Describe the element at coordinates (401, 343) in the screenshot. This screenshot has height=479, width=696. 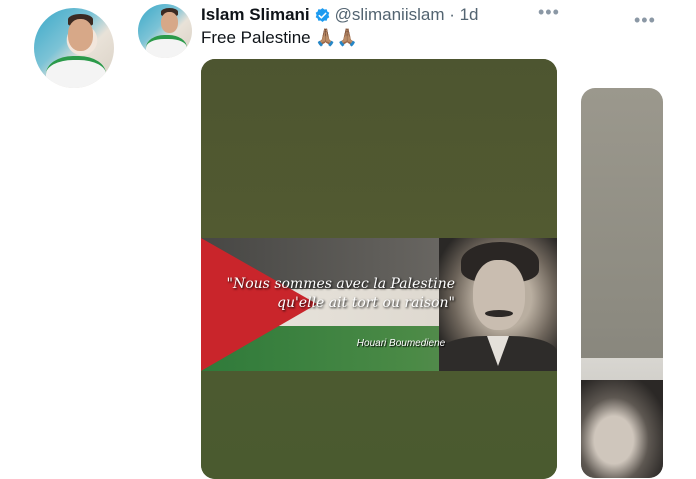
I see `banner-author: Houari Boumediene` at that location.